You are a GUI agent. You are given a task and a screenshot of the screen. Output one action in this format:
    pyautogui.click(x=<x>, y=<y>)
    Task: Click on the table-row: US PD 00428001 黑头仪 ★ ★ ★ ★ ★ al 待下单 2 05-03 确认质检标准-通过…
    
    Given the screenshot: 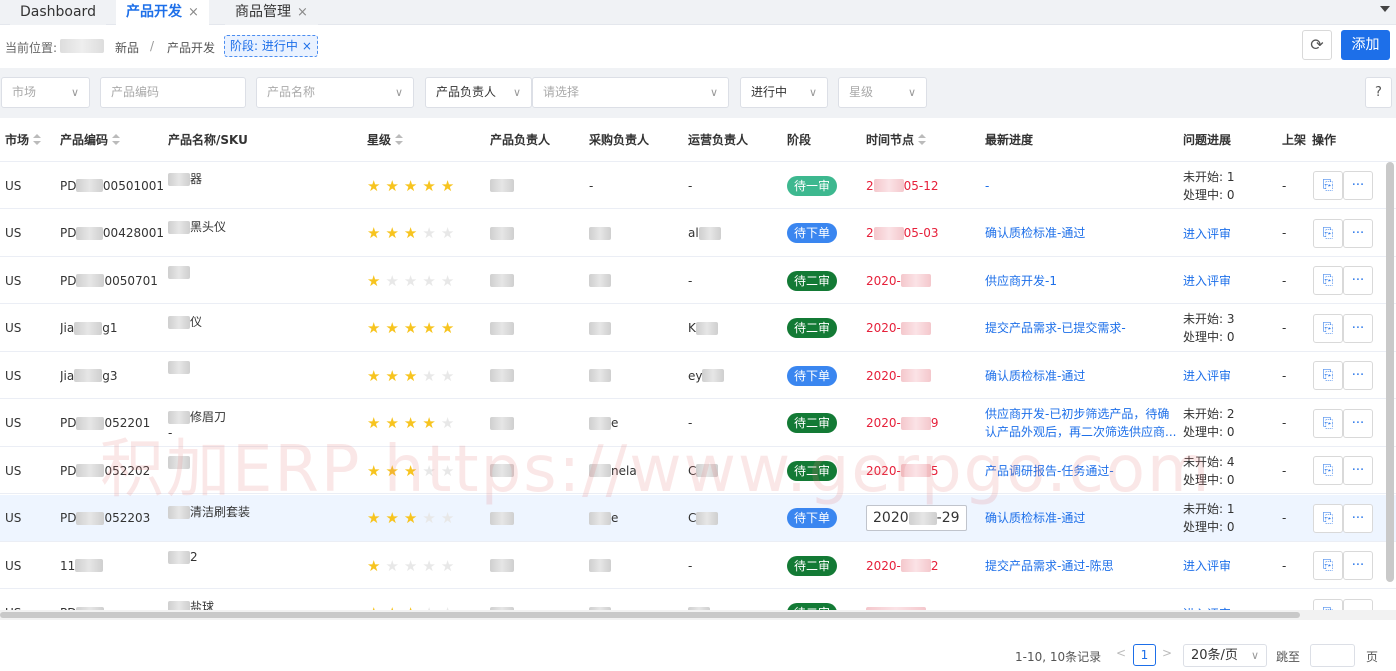 What is the action you would take?
    pyautogui.click(x=698, y=233)
    